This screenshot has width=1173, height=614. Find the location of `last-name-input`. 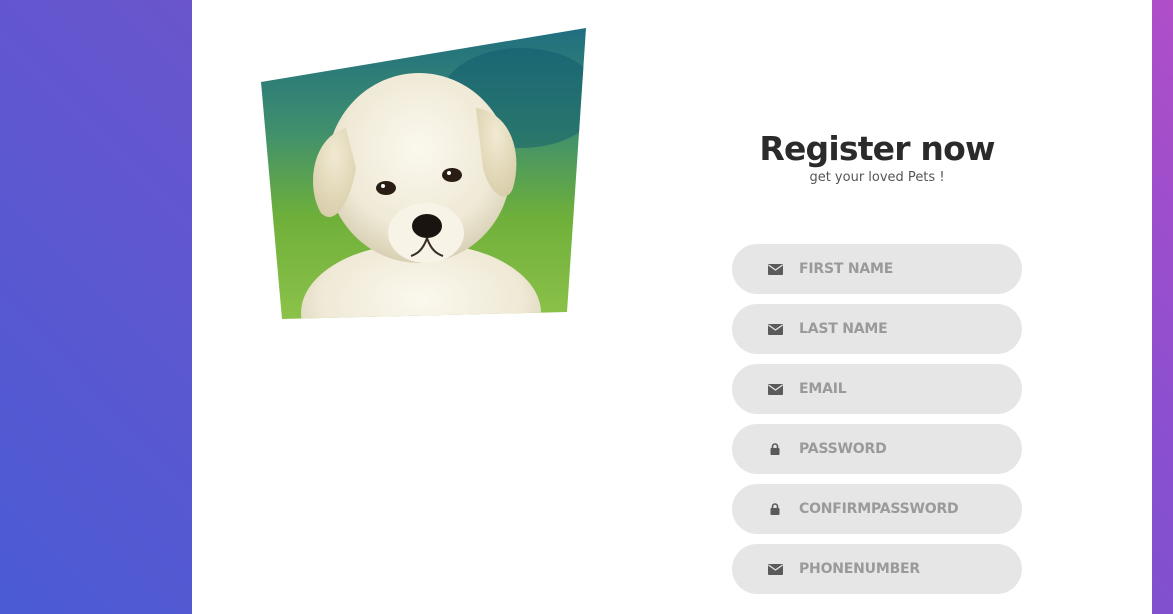

last-name-input is located at coordinates (899, 329).